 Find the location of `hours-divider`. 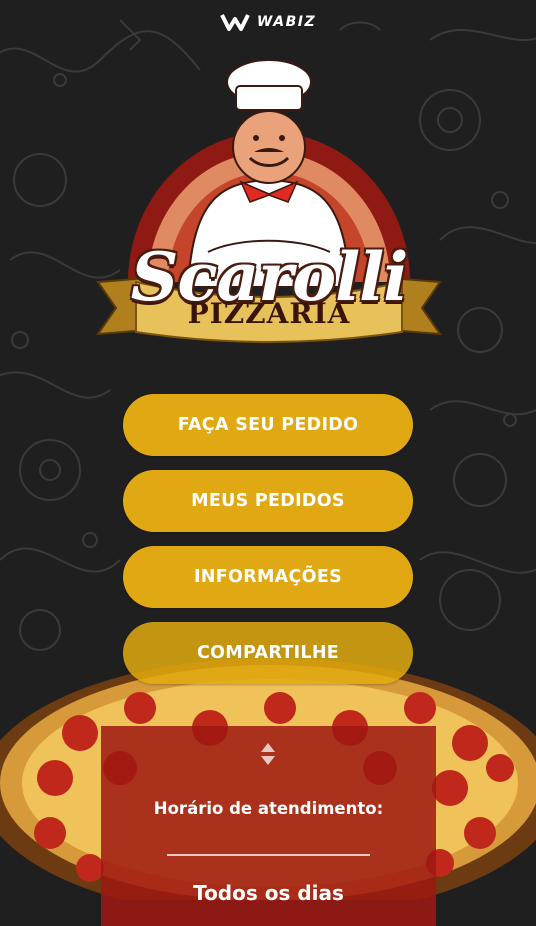

hours-divider is located at coordinates (268, 855).